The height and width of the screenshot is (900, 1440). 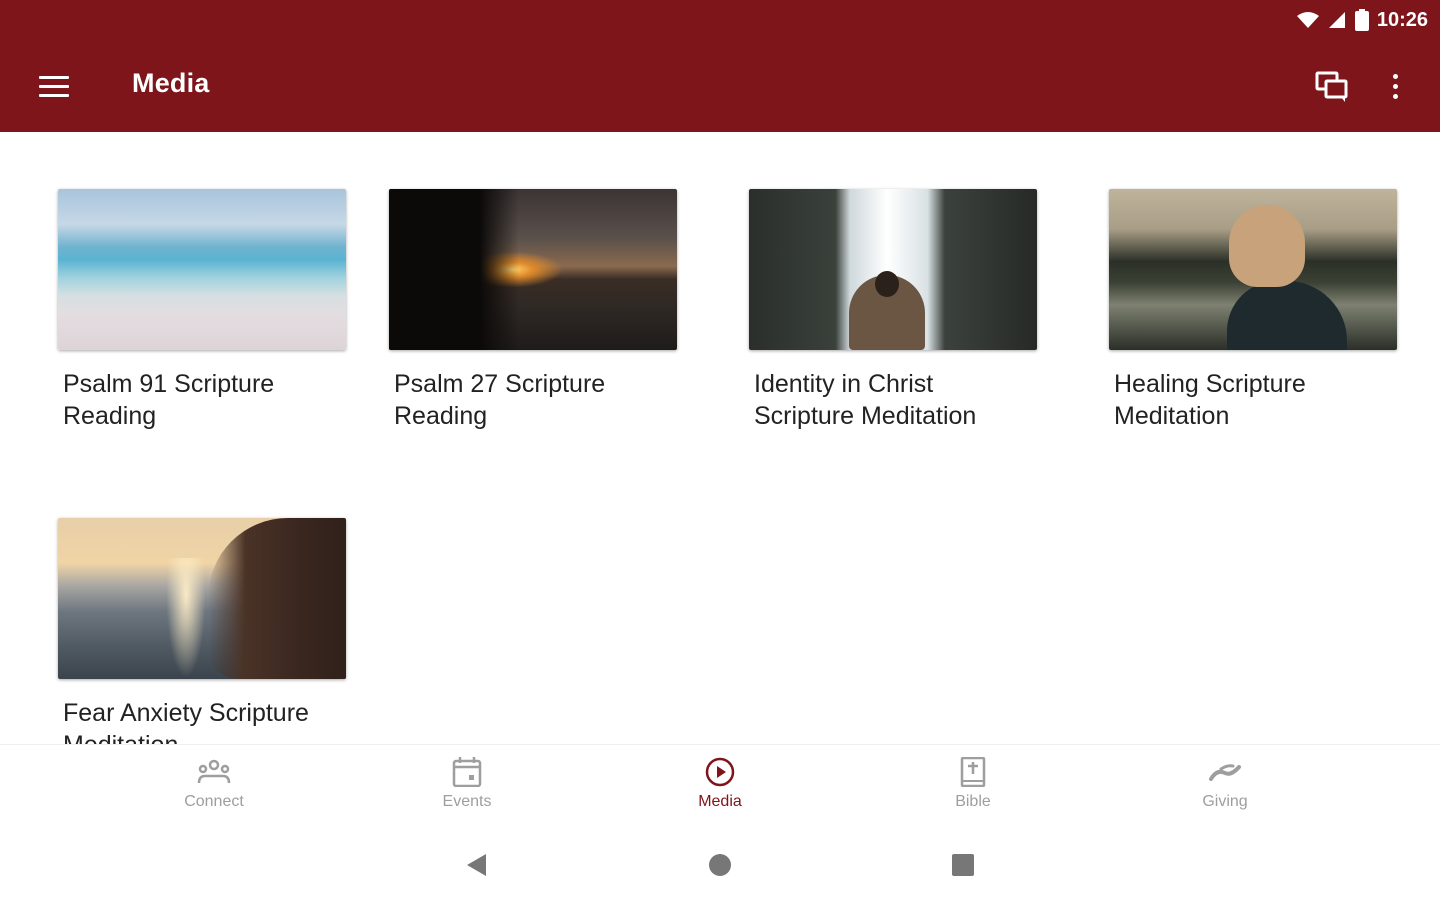 What do you see at coordinates (467, 772) in the screenshot?
I see `calendar-icon` at bounding box center [467, 772].